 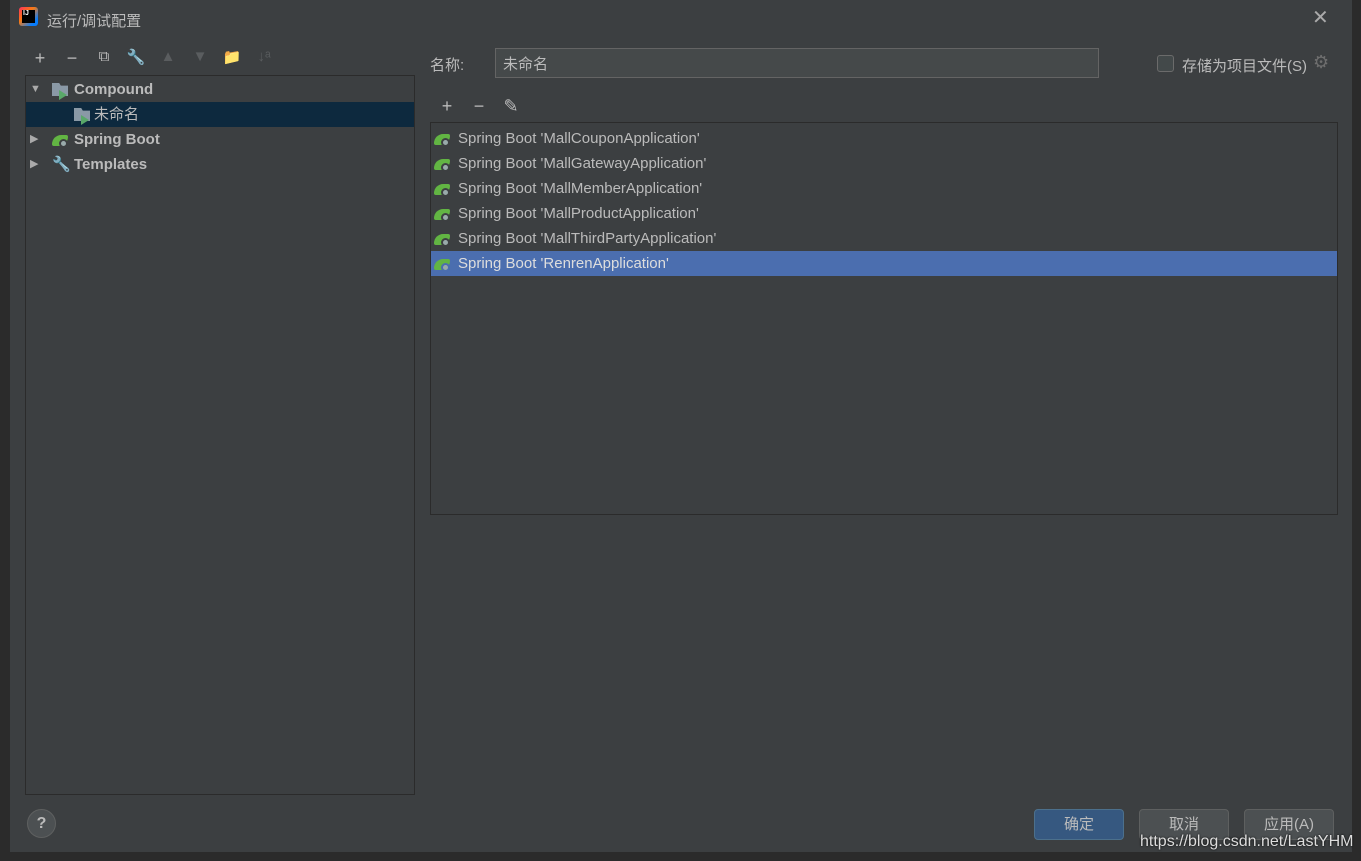 I want to click on tree-node-label: Spring Boot, so click(x=117, y=139).